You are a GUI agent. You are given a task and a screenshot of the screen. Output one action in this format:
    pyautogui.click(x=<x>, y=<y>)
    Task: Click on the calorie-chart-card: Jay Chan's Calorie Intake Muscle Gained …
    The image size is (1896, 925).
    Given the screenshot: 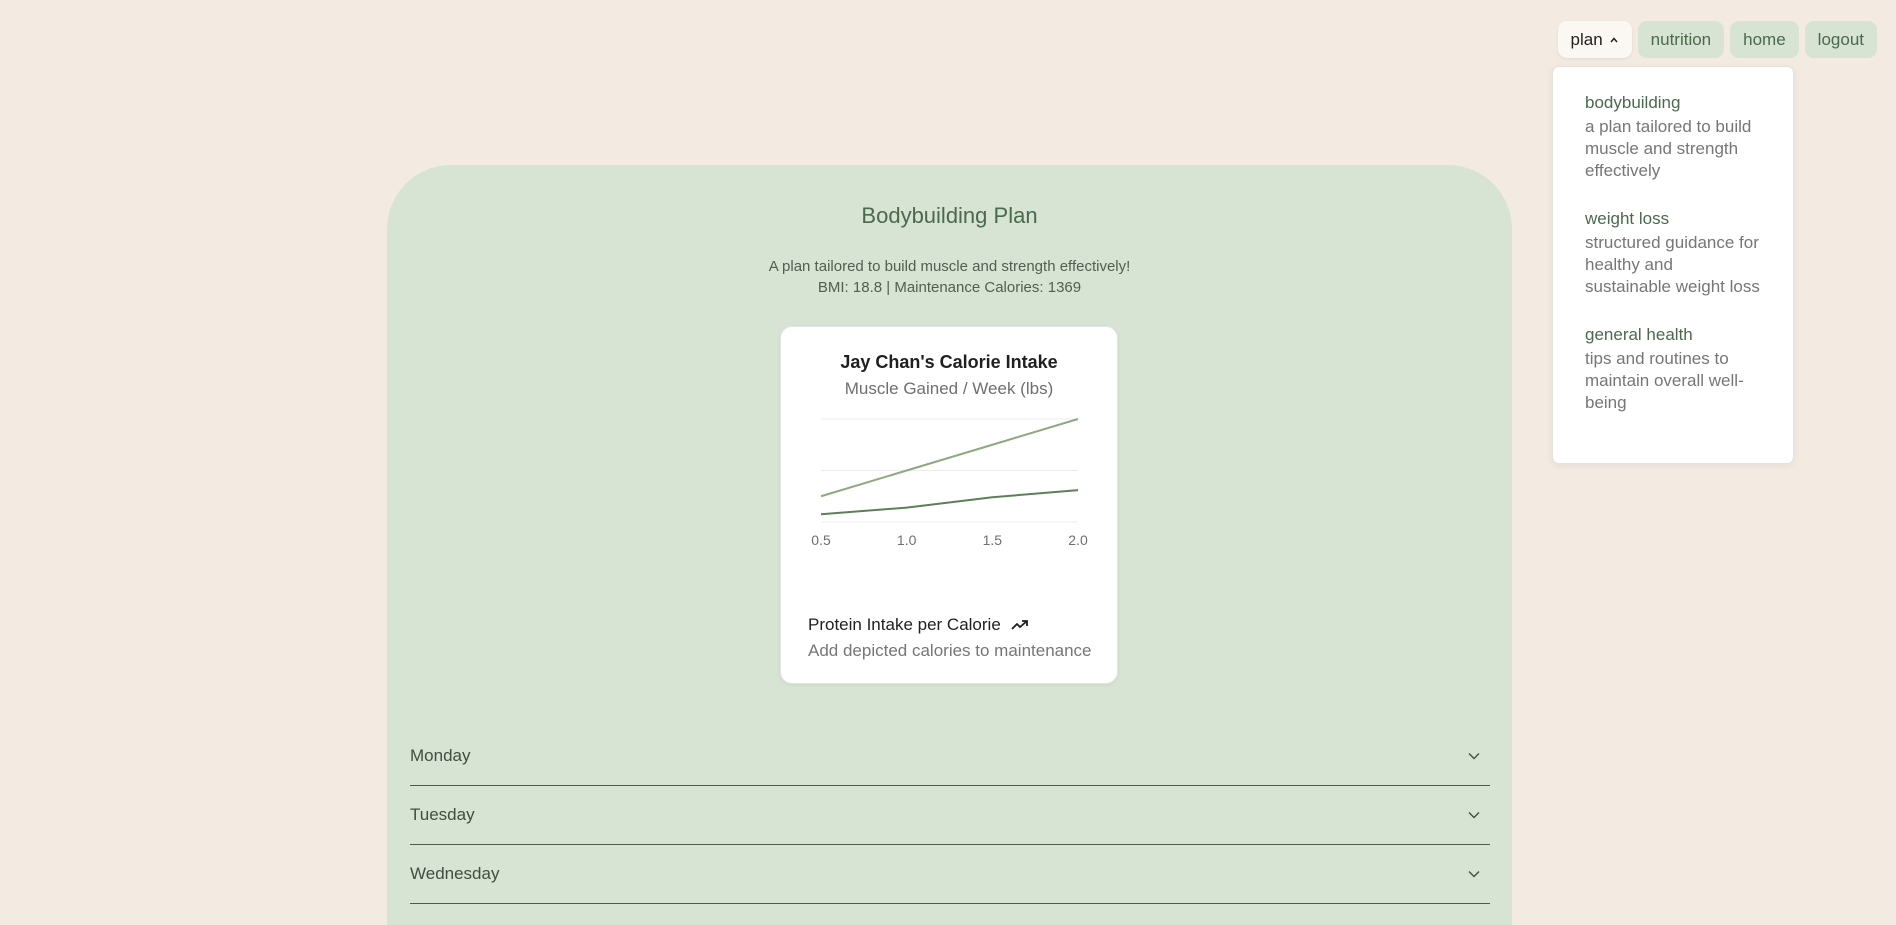 What is the action you would take?
    pyautogui.click(x=949, y=505)
    